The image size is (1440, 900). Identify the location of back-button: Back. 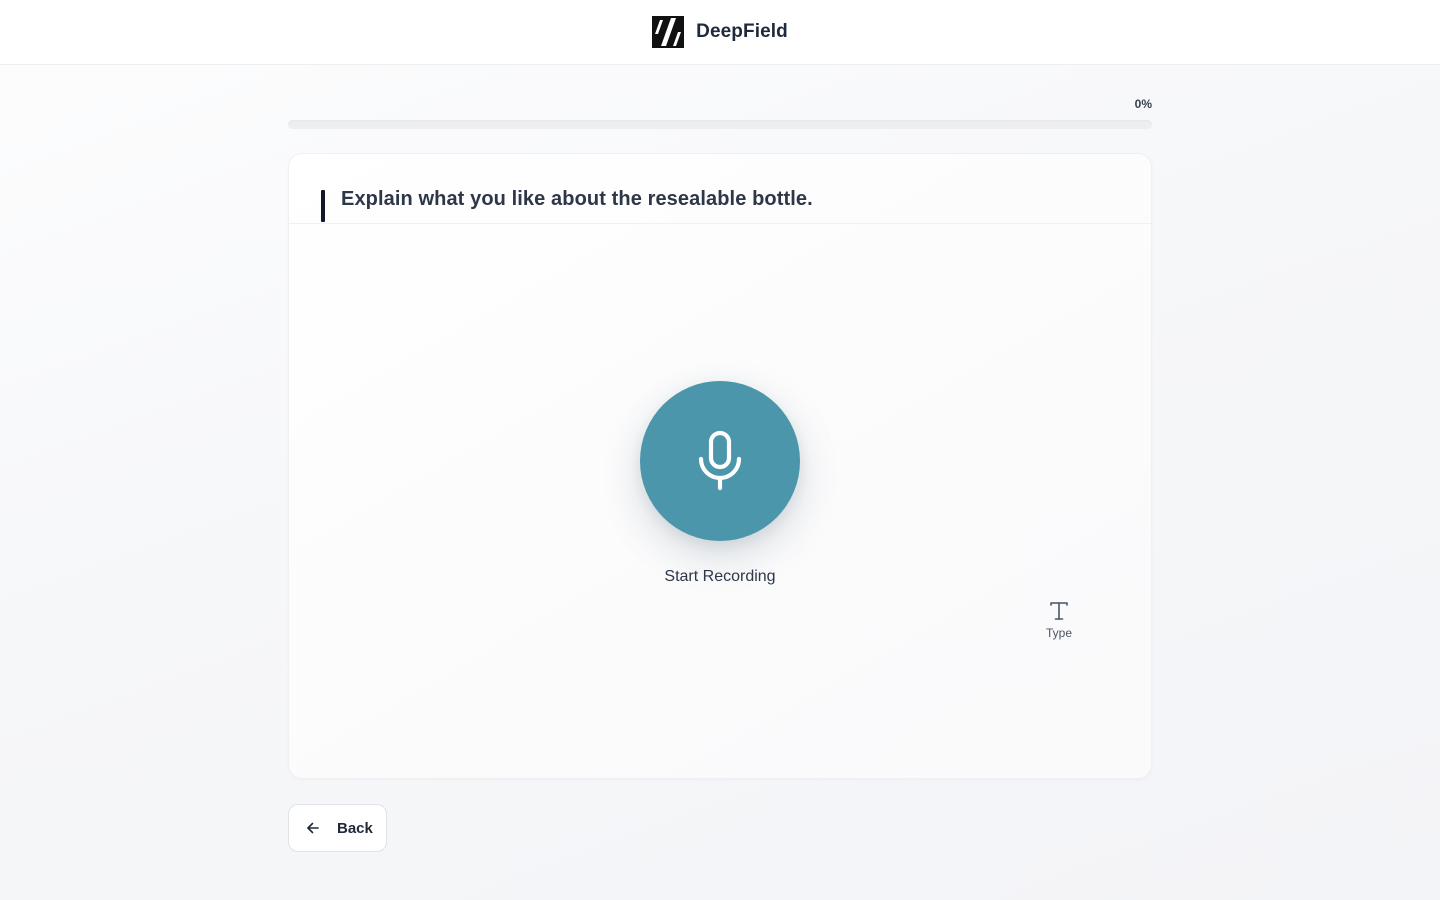
(337, 828).